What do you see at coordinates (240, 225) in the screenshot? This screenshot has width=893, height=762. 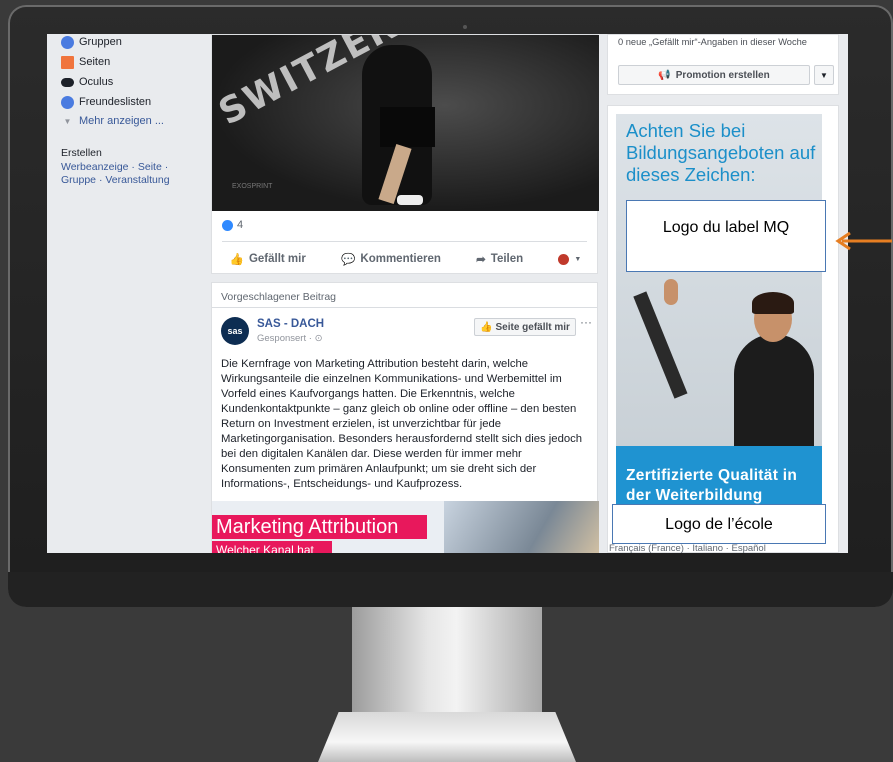 I see `like-count: 4` at bounding box center [240, 225].